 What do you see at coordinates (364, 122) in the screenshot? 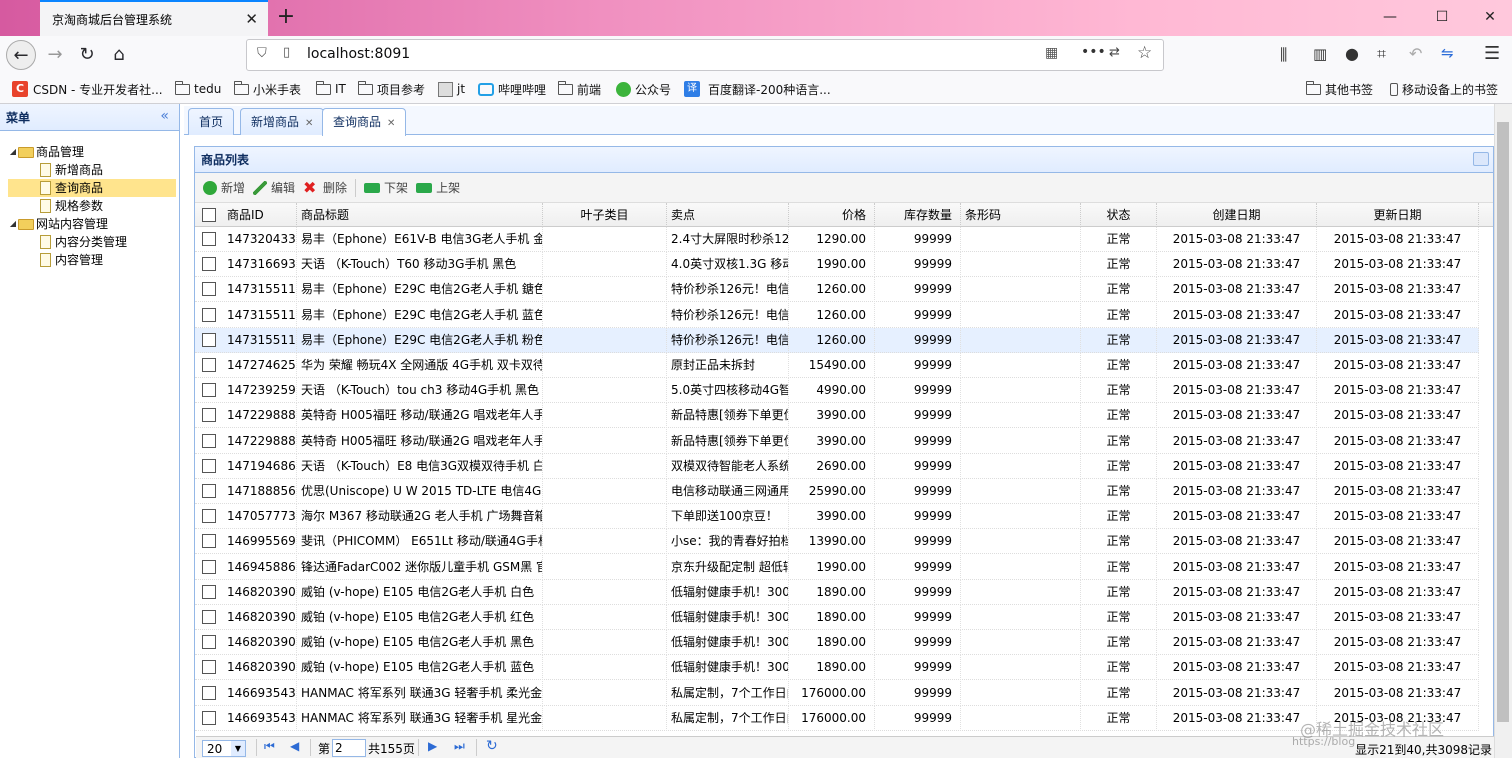
I see `tab-query-product: 查询商品 ✕` at bounding box center [364, 122].